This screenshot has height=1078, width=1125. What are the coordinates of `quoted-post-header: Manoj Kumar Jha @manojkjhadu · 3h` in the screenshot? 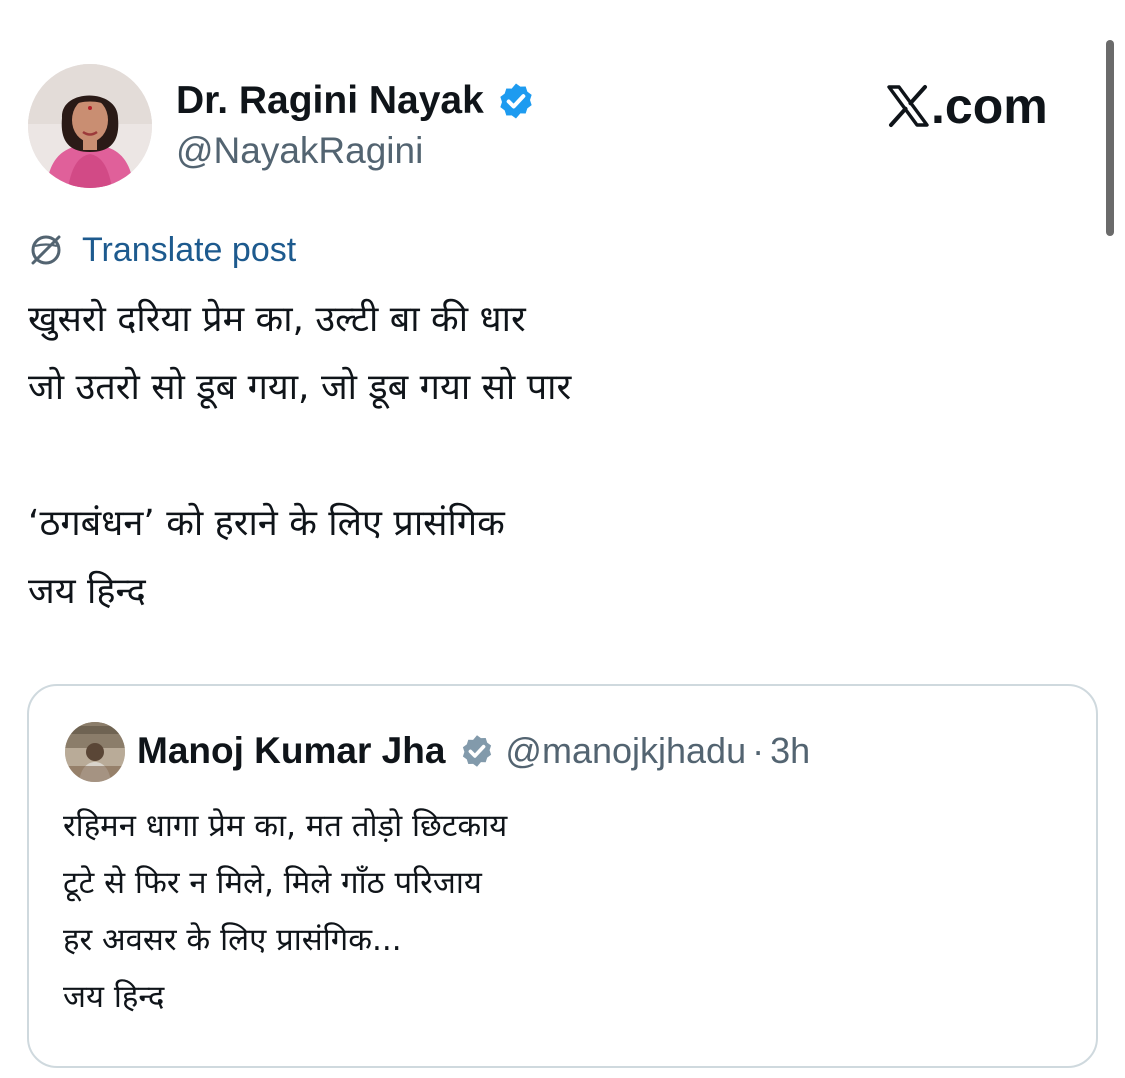 It's located at (473, 751).